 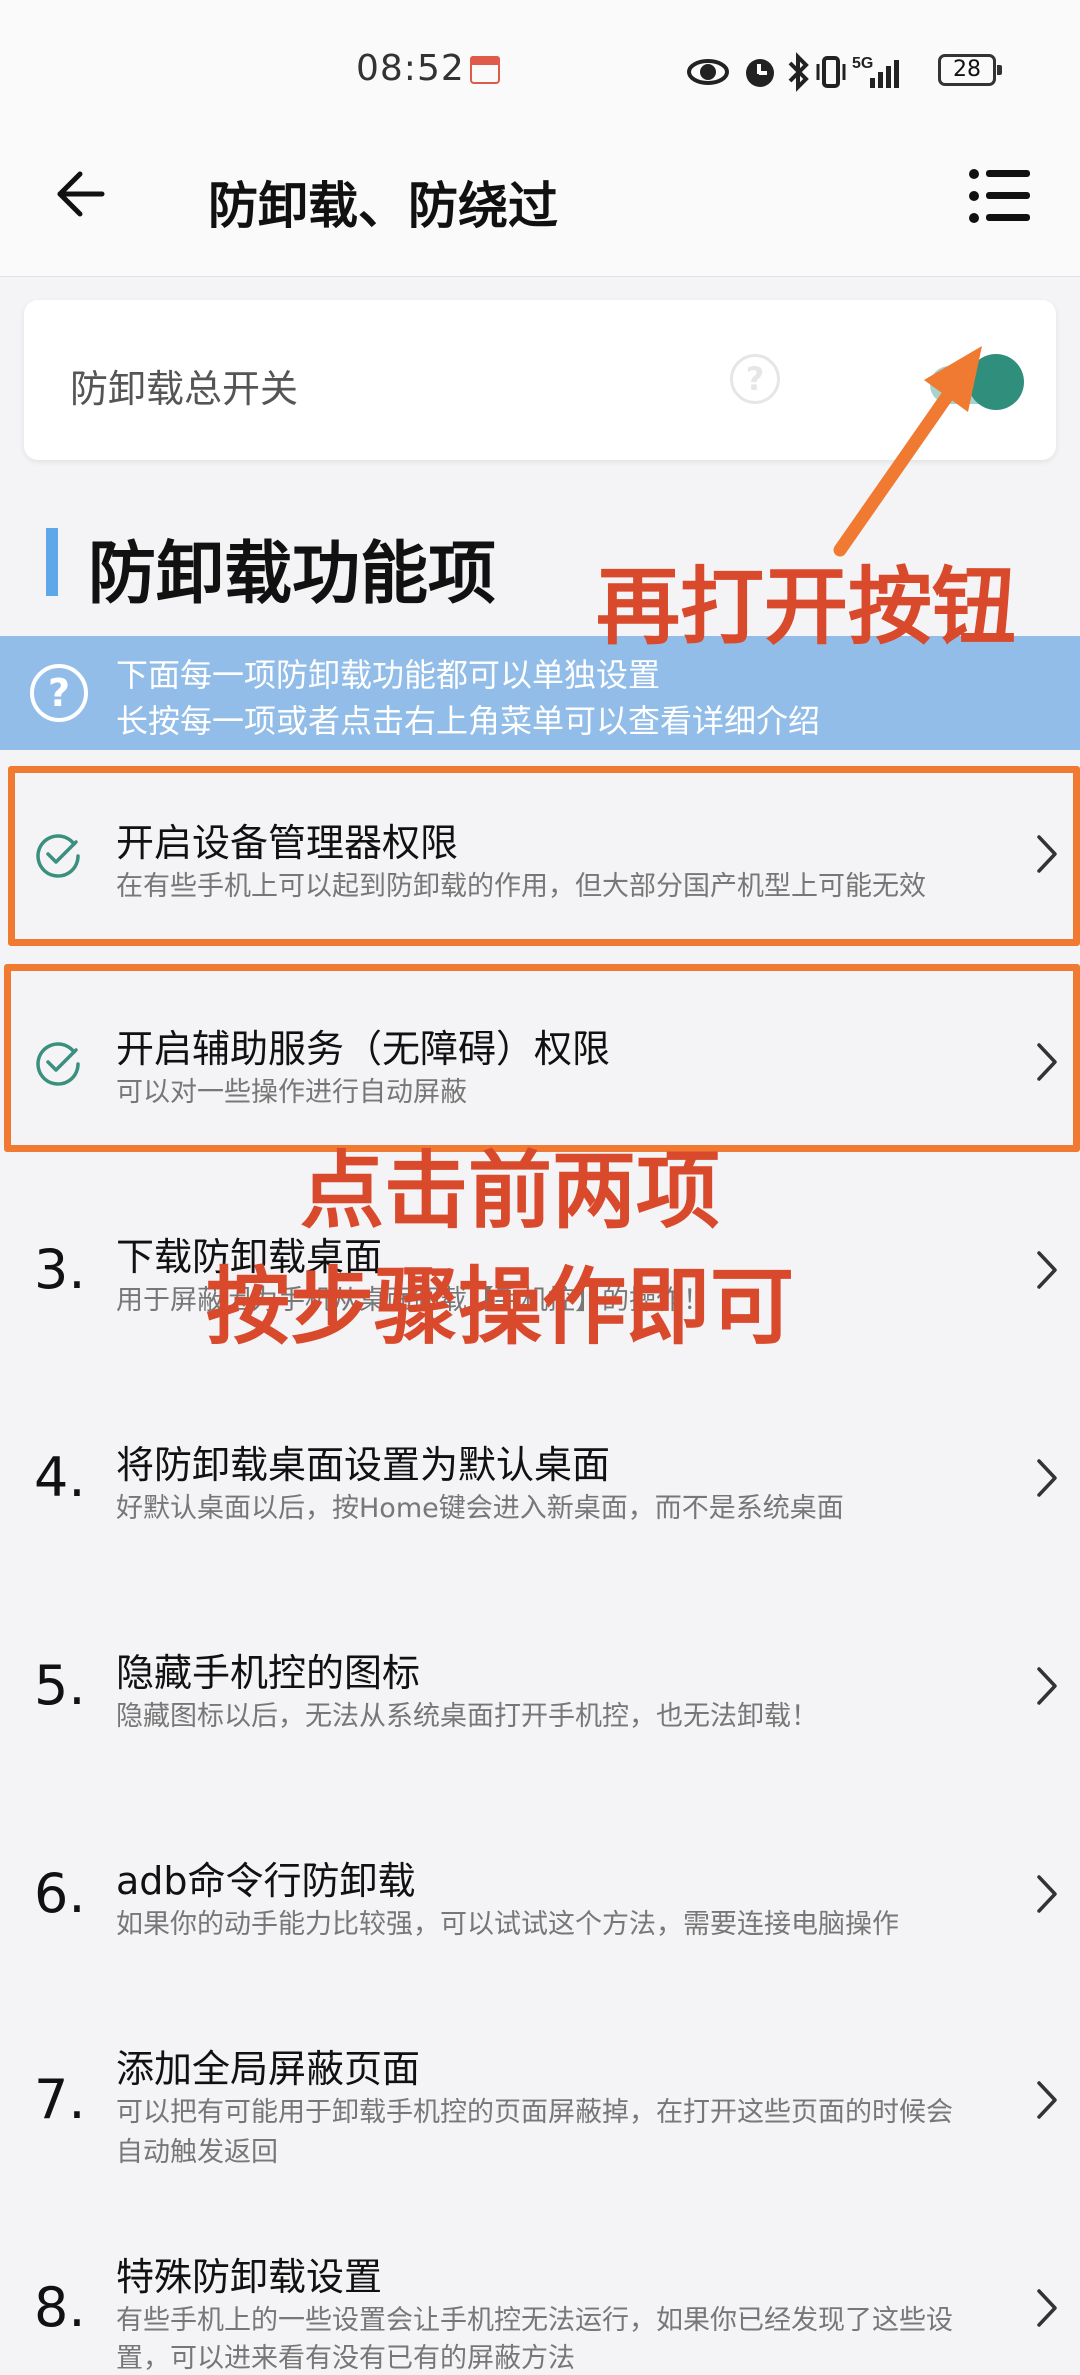 I want to click on master-switch-label: 防卸载总开关, so click(x=184, y=389).